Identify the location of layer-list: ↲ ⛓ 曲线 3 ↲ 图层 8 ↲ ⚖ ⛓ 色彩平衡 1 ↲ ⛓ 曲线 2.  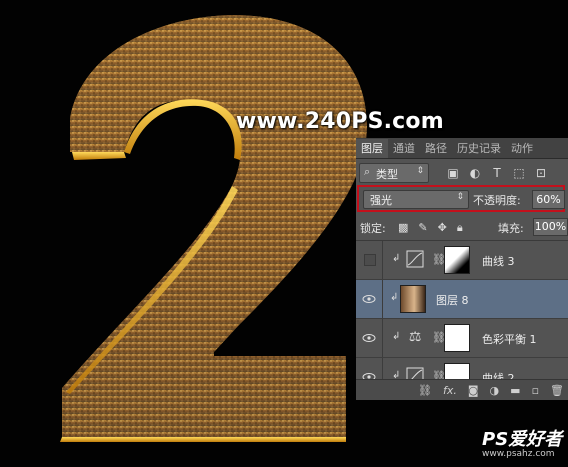
(462, 309).